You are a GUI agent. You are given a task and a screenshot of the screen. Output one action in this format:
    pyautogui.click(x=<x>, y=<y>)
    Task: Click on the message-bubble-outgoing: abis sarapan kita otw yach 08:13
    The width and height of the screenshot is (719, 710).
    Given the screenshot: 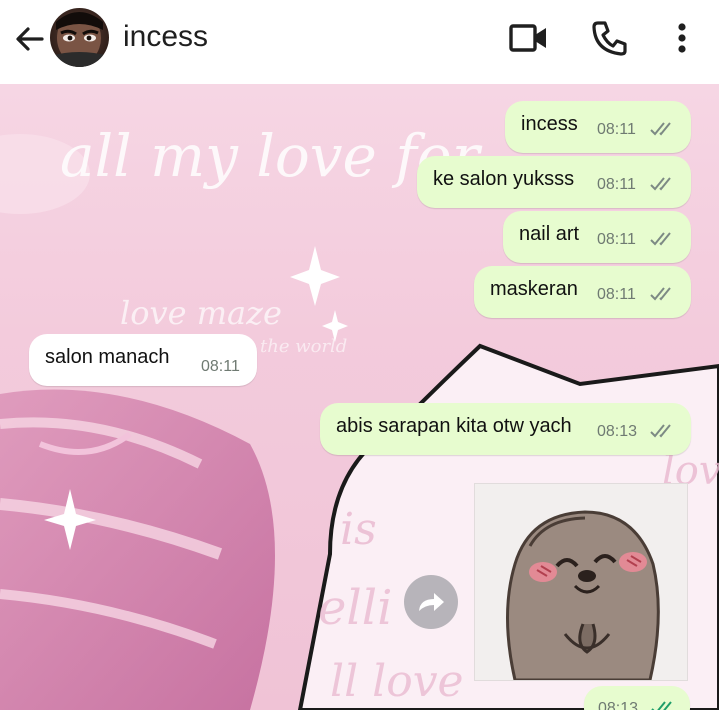 What is the action you would take?
    pyautogui.click(x=505, y=429)
    